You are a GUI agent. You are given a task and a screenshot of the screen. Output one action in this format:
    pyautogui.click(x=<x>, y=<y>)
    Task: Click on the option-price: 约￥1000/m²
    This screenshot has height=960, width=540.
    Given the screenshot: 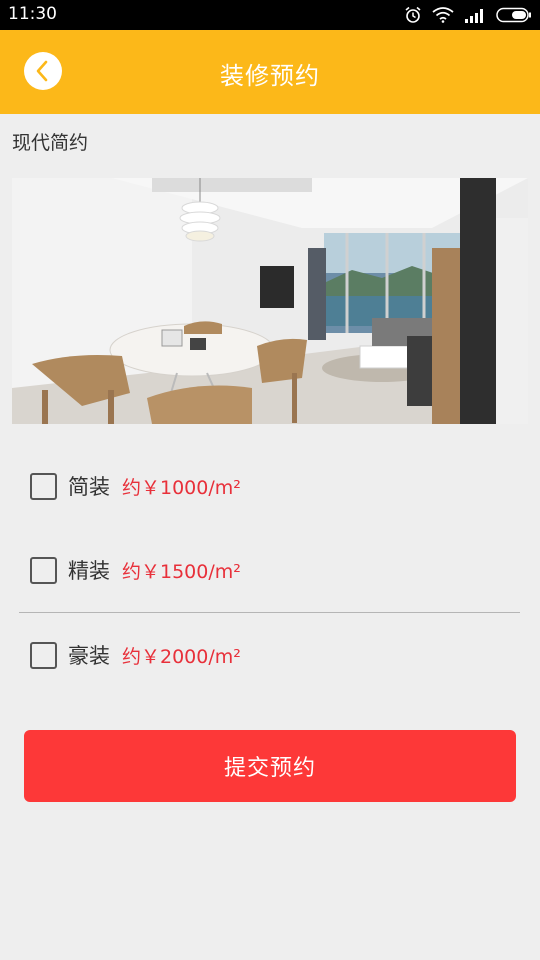 What is the action you would take?
    pyautogui.click(x=181, y=487)
    